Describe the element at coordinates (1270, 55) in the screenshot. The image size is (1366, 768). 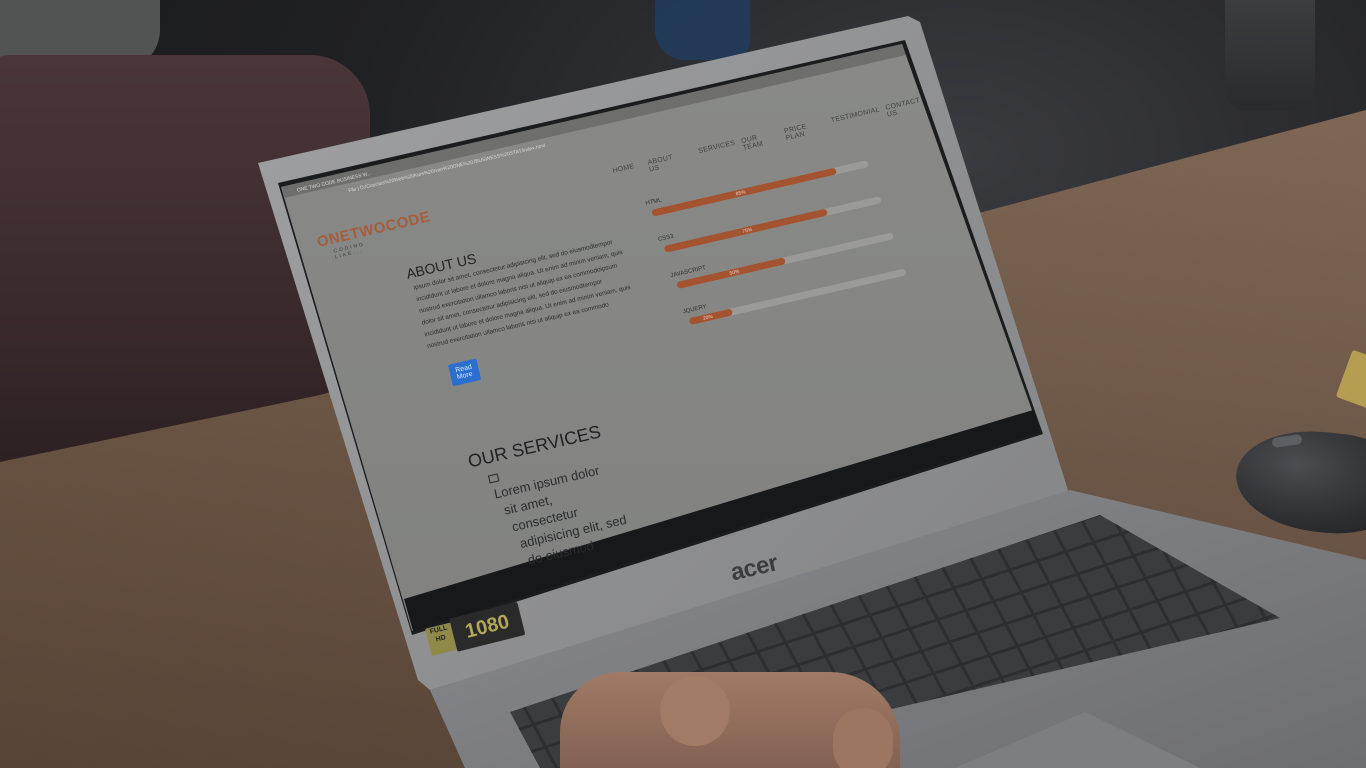
I see `cup` at that location.